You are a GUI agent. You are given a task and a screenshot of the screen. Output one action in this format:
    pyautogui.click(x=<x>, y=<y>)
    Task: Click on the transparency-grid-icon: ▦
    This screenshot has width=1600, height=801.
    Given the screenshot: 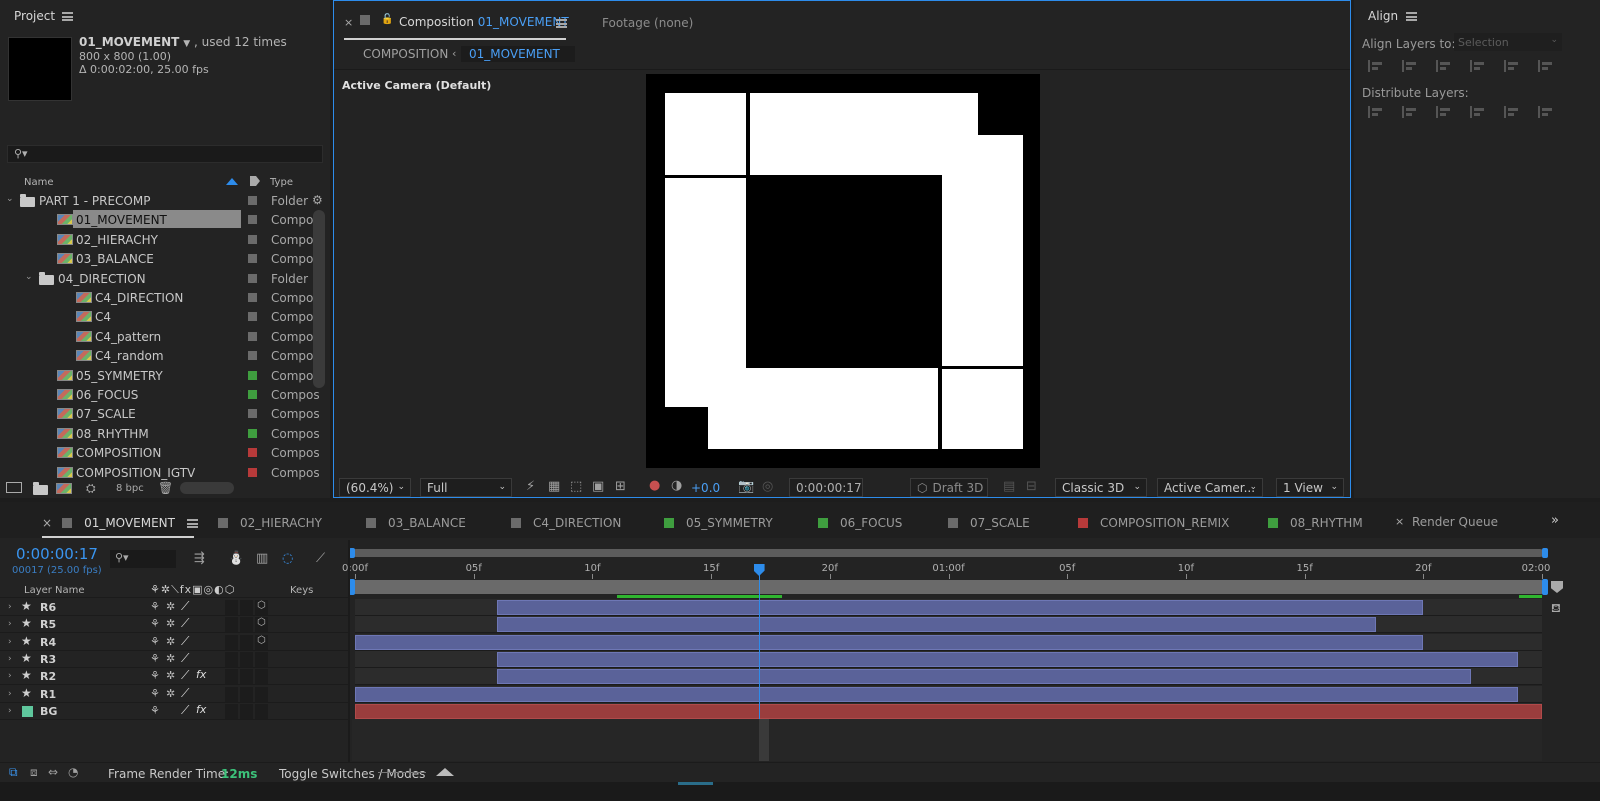 What is the action you would take?
    pyautogui.click(x=554, y=486)
    